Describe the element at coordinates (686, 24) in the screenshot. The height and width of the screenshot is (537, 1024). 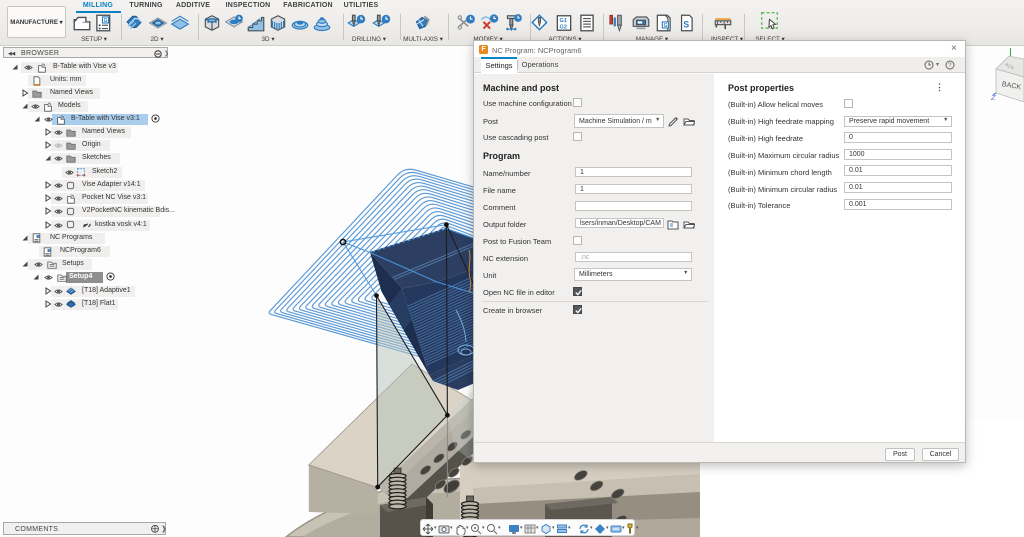
I see `svg-text: S` at that location.